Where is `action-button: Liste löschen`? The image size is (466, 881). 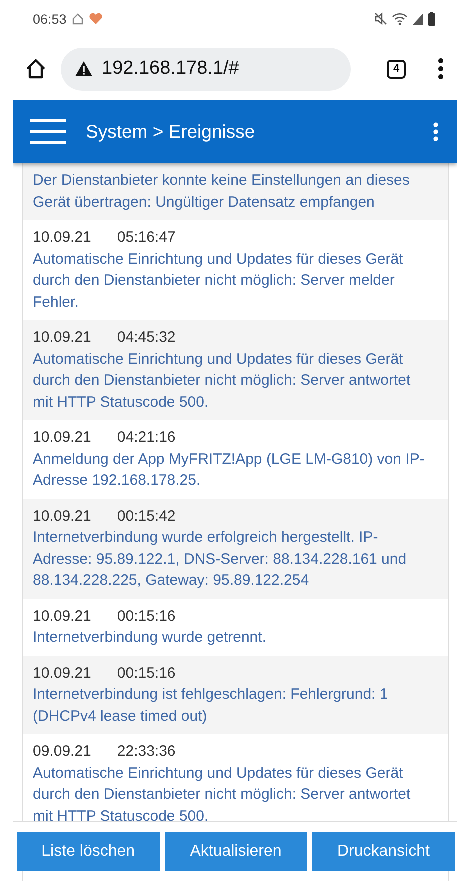
action-button: Liste löschen is located at coordinates (88, 851).